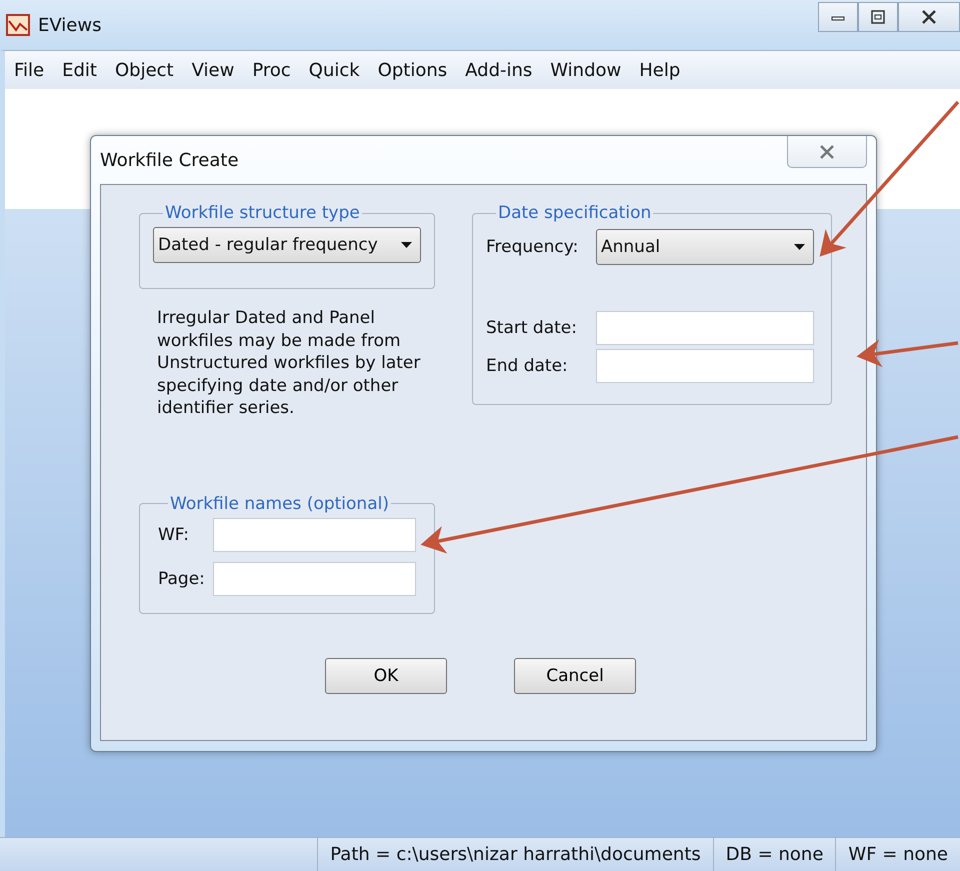 The height and width of the screenshot is (871, 960). I want to click on field-label: End date:, so click(527, 366).